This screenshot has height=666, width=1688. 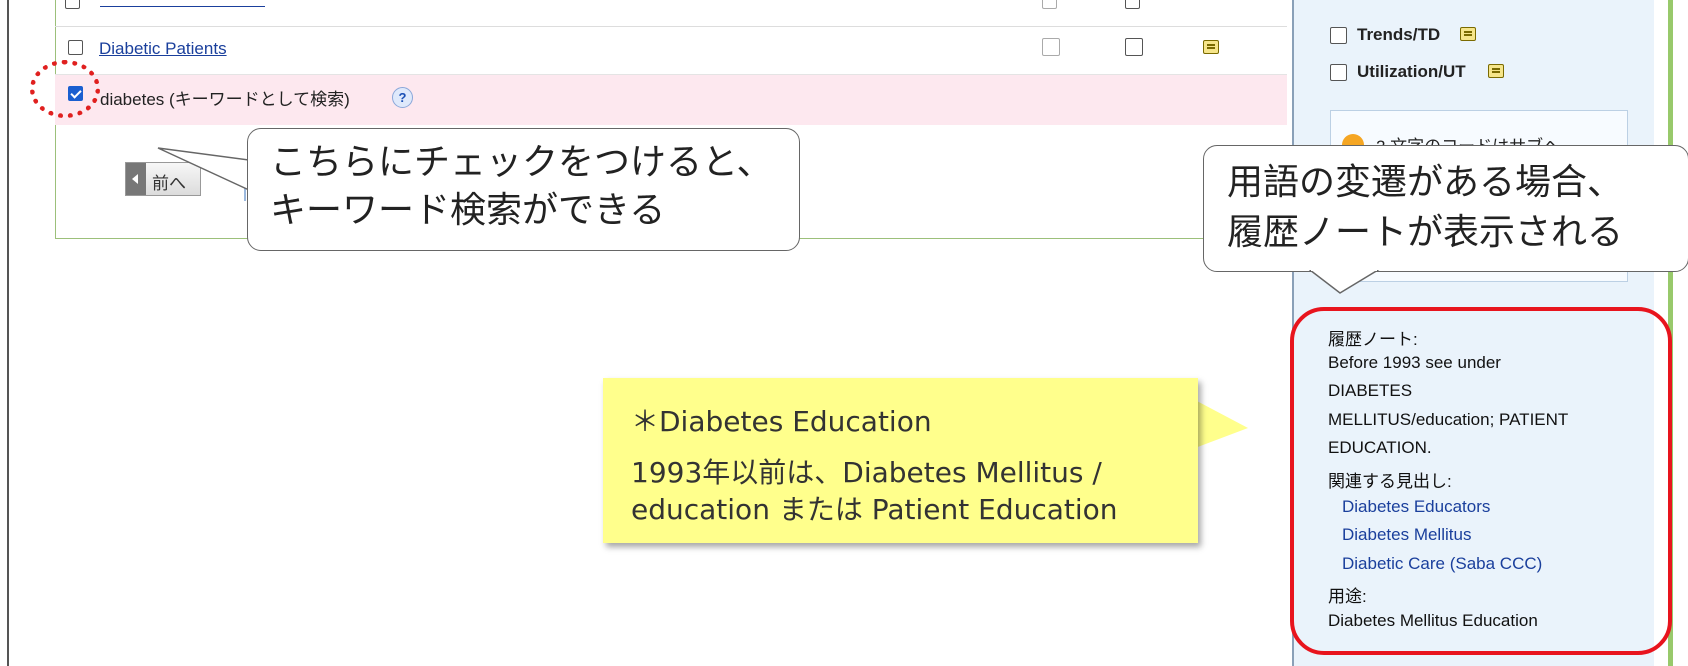 What do you see at coordinates (1481, 481) in the screenshot?
I see `history-note-highlight-annotation` at bounding box center [1481, 481].